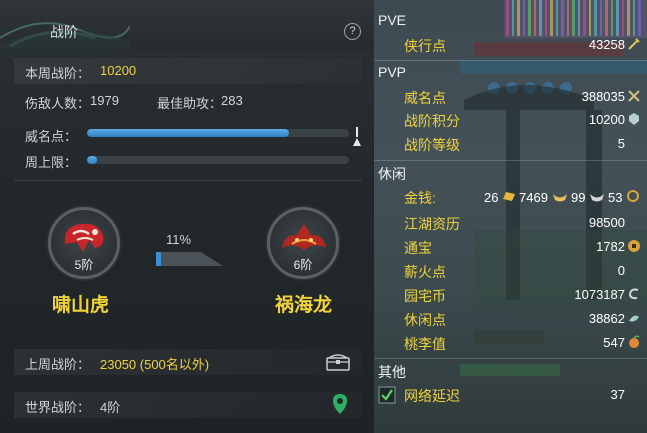 Image resolution: width=647 pixels, height=433 pixels. Describe the element at coordinates (621, 270) in the screenshot. I see `row-xinhuo-value: 0` at that location.